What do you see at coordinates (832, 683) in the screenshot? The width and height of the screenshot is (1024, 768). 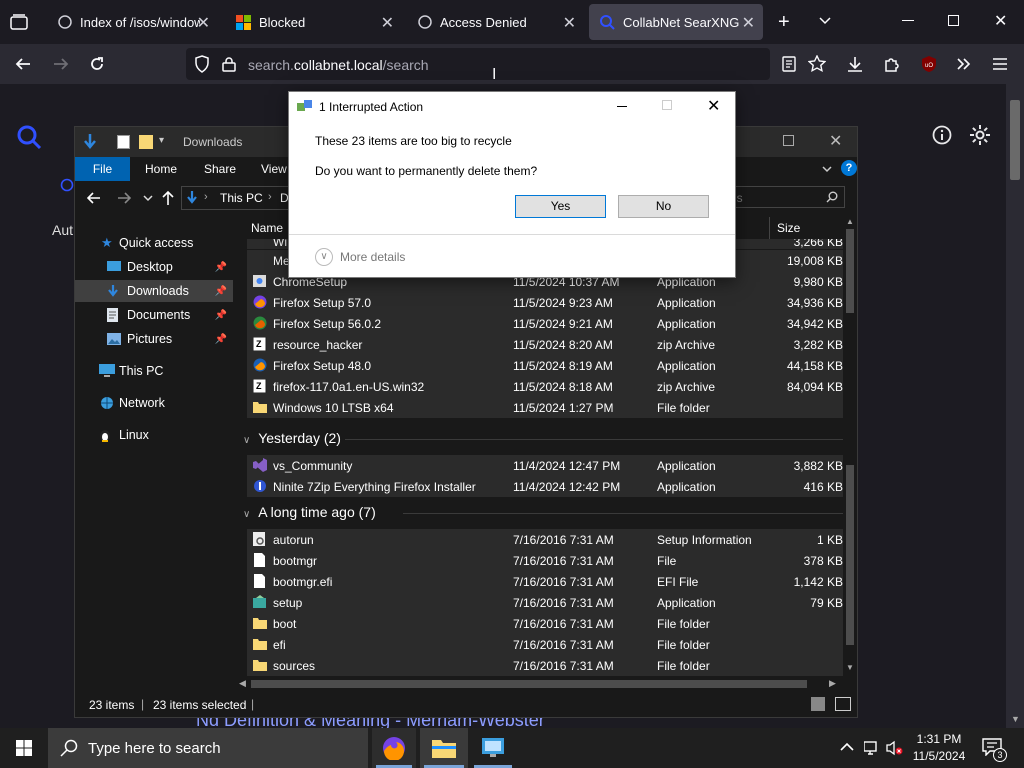 I see `scroll-right-arrow-icon: ▶` at bounding box center [832, 683].